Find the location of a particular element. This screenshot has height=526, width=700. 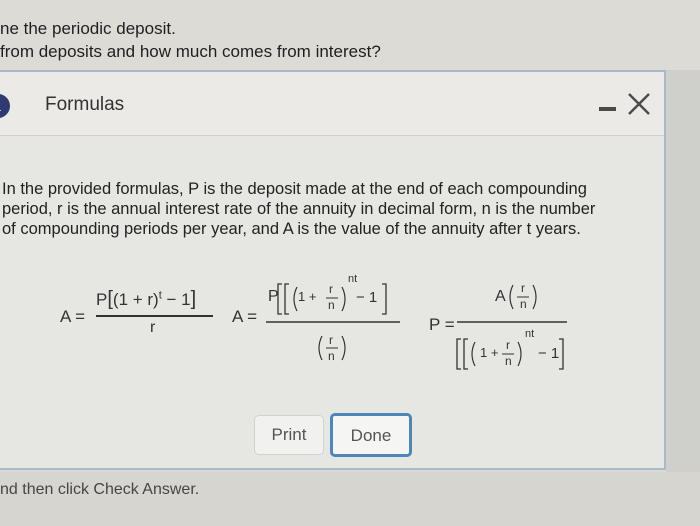

formula-annuity-value-1: A = P[(1 + r)t − 1] r is located at coordinates (140, 315).